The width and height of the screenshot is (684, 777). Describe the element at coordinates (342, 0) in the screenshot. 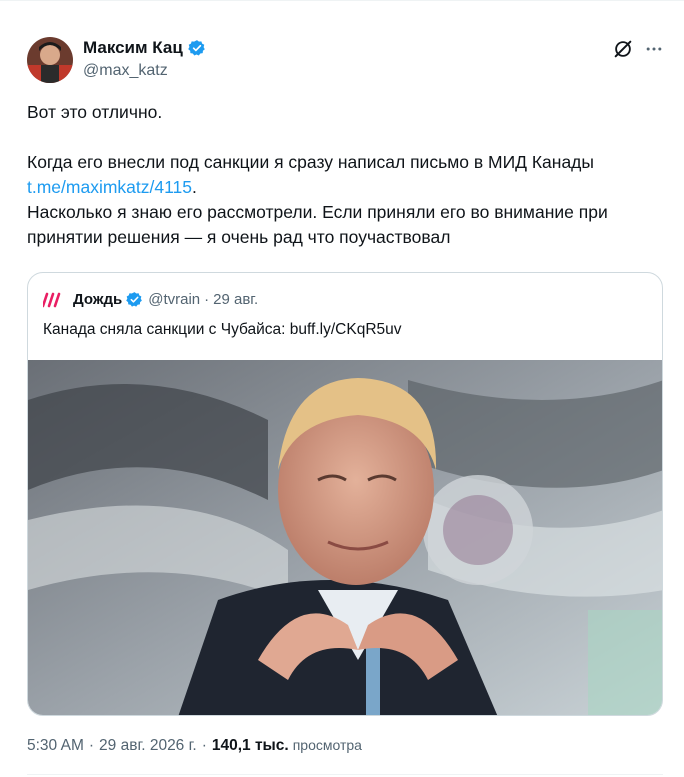

I see `top-divider` at that location.